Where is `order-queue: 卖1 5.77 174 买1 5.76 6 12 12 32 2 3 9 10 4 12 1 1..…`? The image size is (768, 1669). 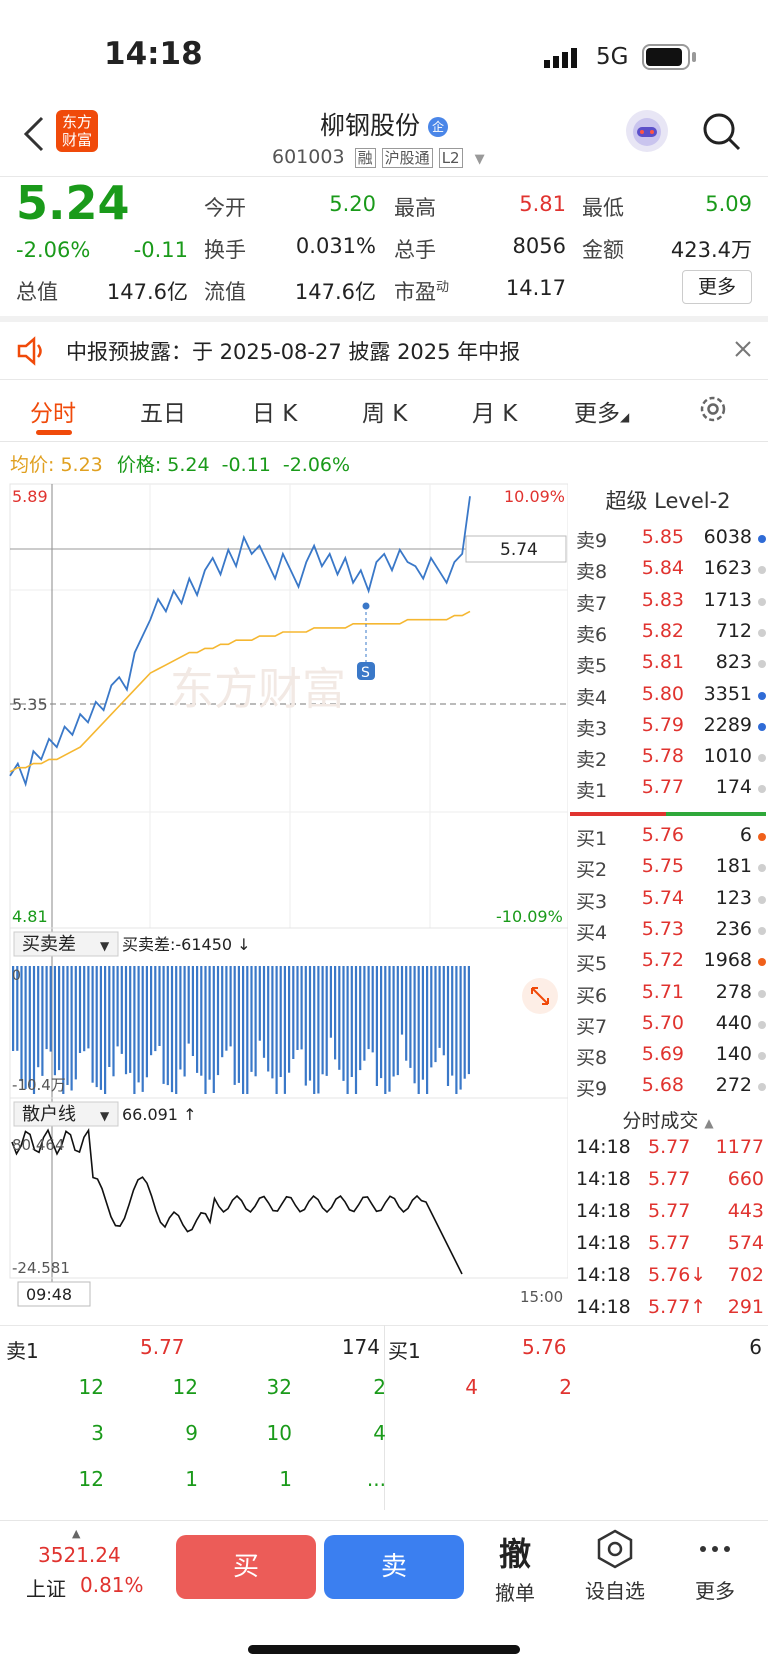 order-queue: 卖1 5.77 174 买1 5.76 6 12 12 32 2 3 9 10 4 12 1 1..… is located at coordinates (384, 1420).